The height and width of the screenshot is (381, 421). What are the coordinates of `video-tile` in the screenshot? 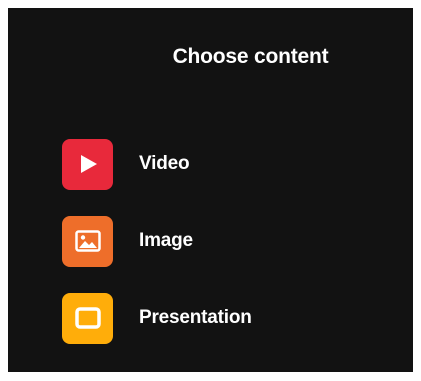 It's located at (87, 164).